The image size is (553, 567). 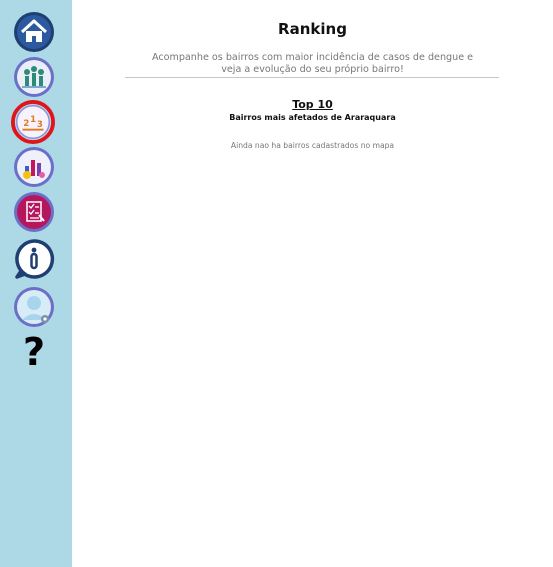 I want to click on top10-title: Top 10, so click(x=312, y=104).